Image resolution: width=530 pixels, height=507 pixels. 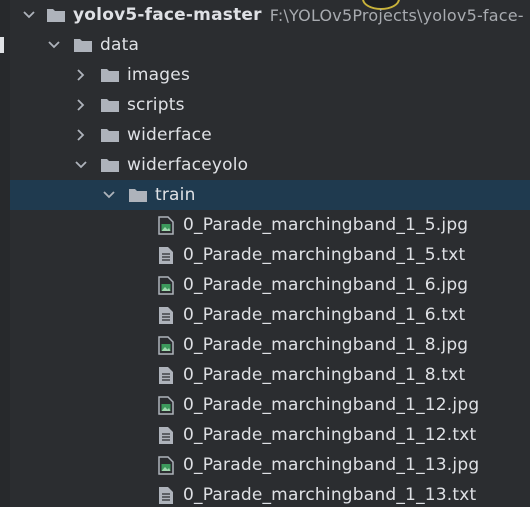 I want to click on folder-label-data: data, so click(x=120, y=45).